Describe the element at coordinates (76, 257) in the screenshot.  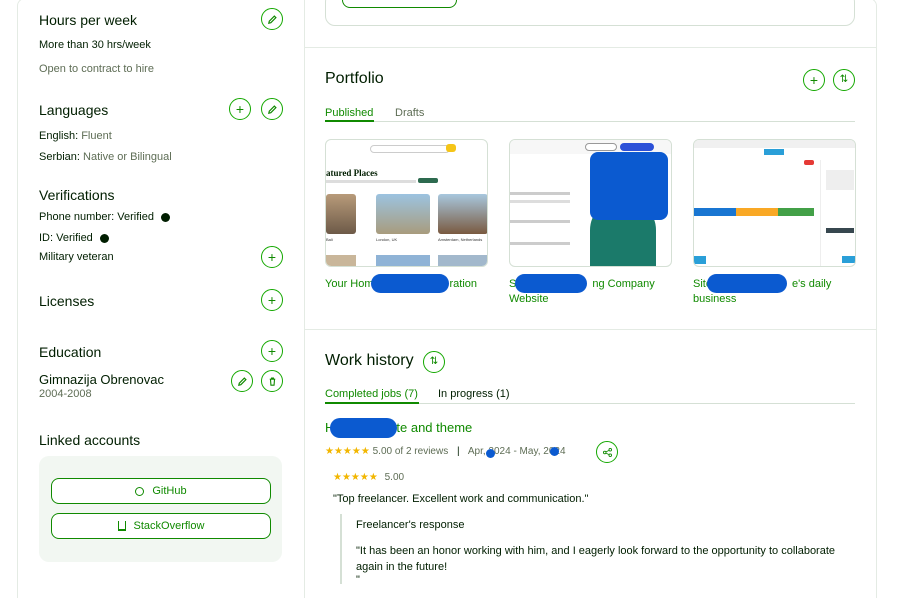
I see `verification-military: Military veteran` at that location.